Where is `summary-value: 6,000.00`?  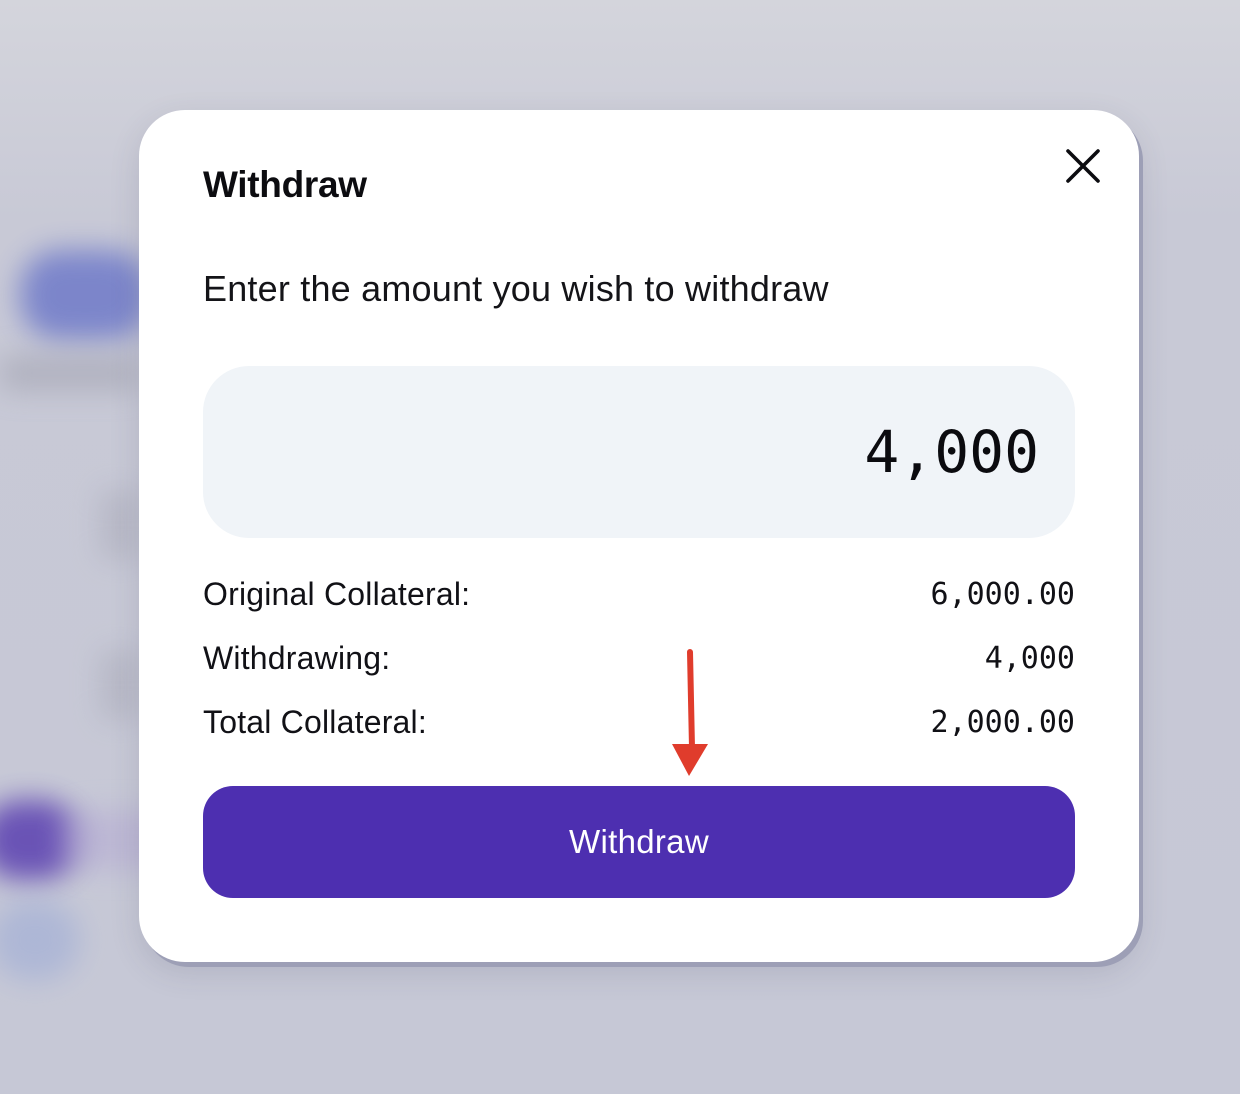
summary-value: 6,000.00 is located at coordinates (1003, 594).